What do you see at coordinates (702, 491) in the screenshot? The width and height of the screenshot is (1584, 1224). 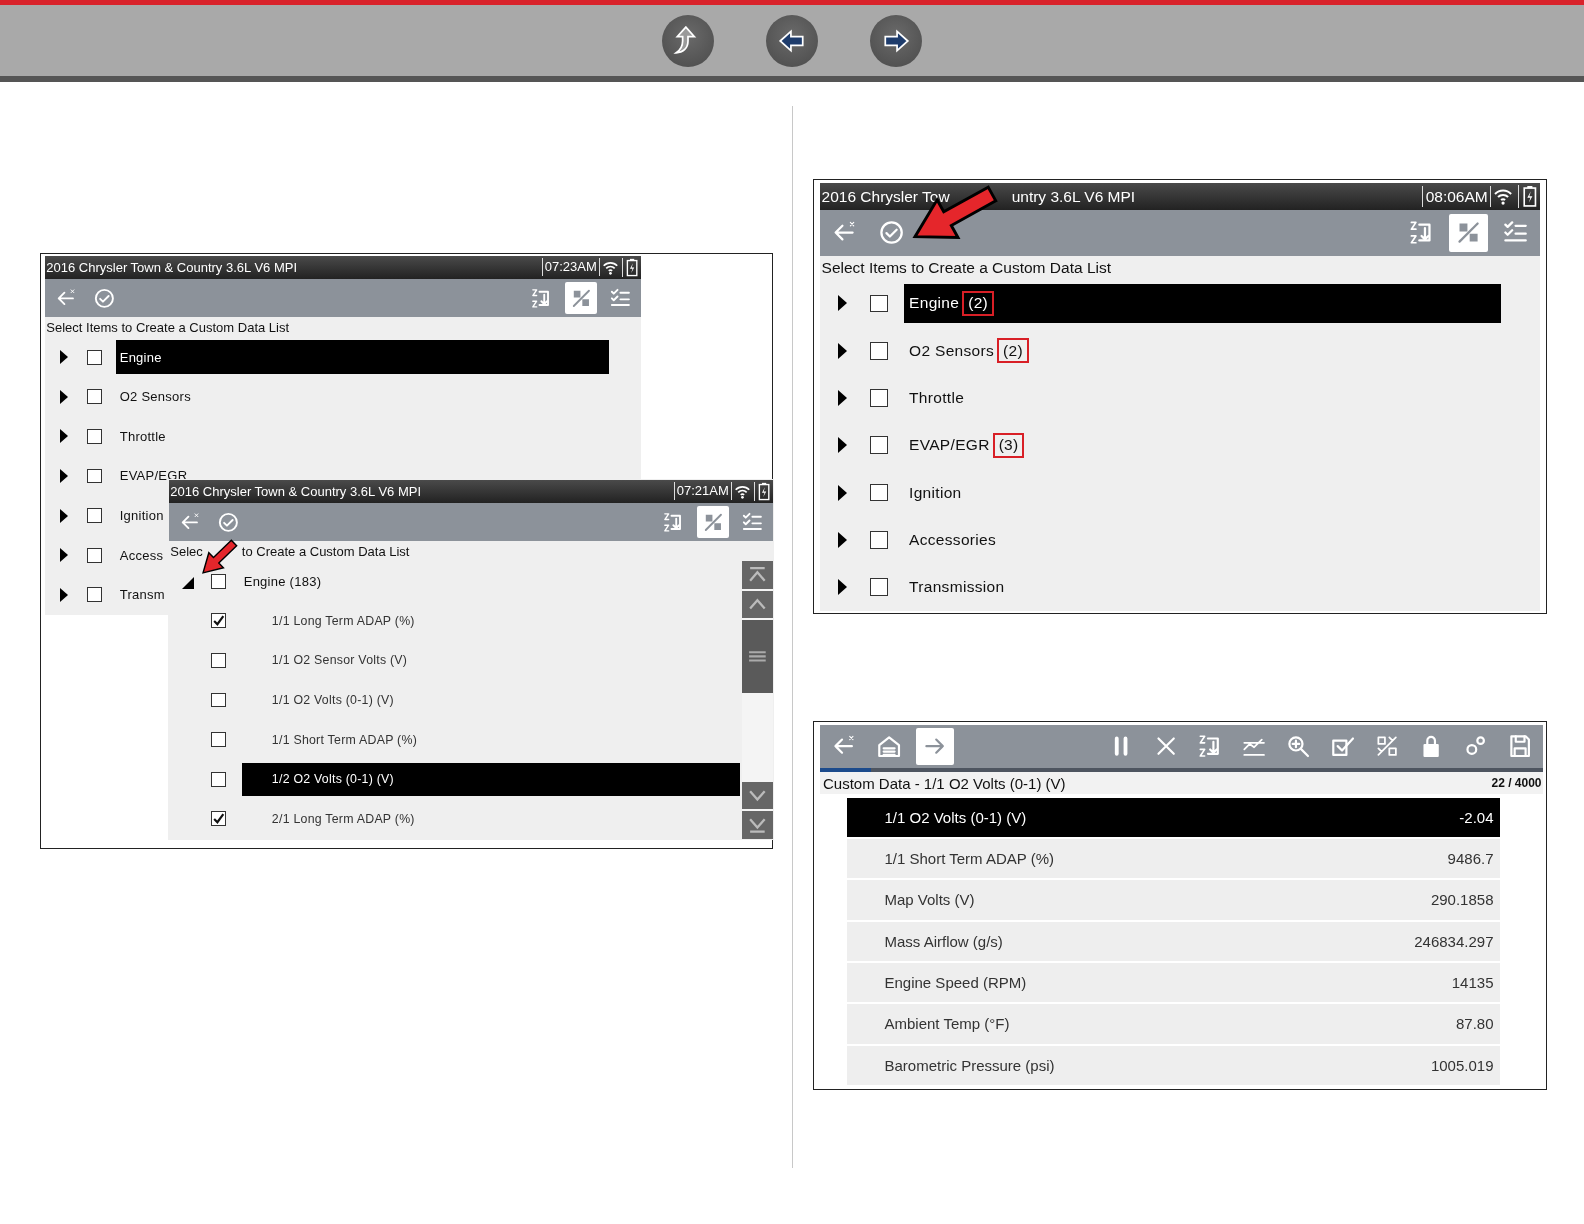 I see `clock-text: 07:21AM` at bounding box center [702, 491].